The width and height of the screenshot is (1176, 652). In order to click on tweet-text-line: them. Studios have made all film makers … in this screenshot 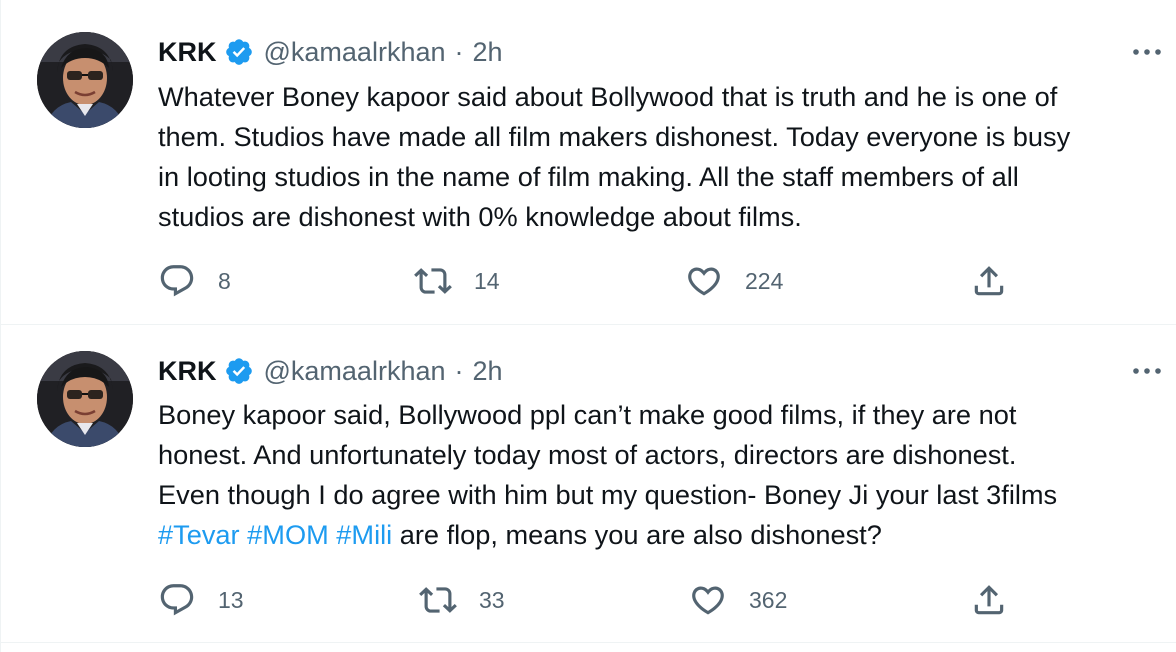, I will do `click(614, 136)`.